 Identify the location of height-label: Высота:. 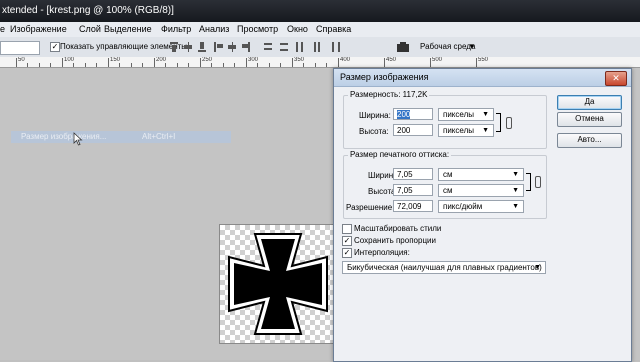
(374, 131).